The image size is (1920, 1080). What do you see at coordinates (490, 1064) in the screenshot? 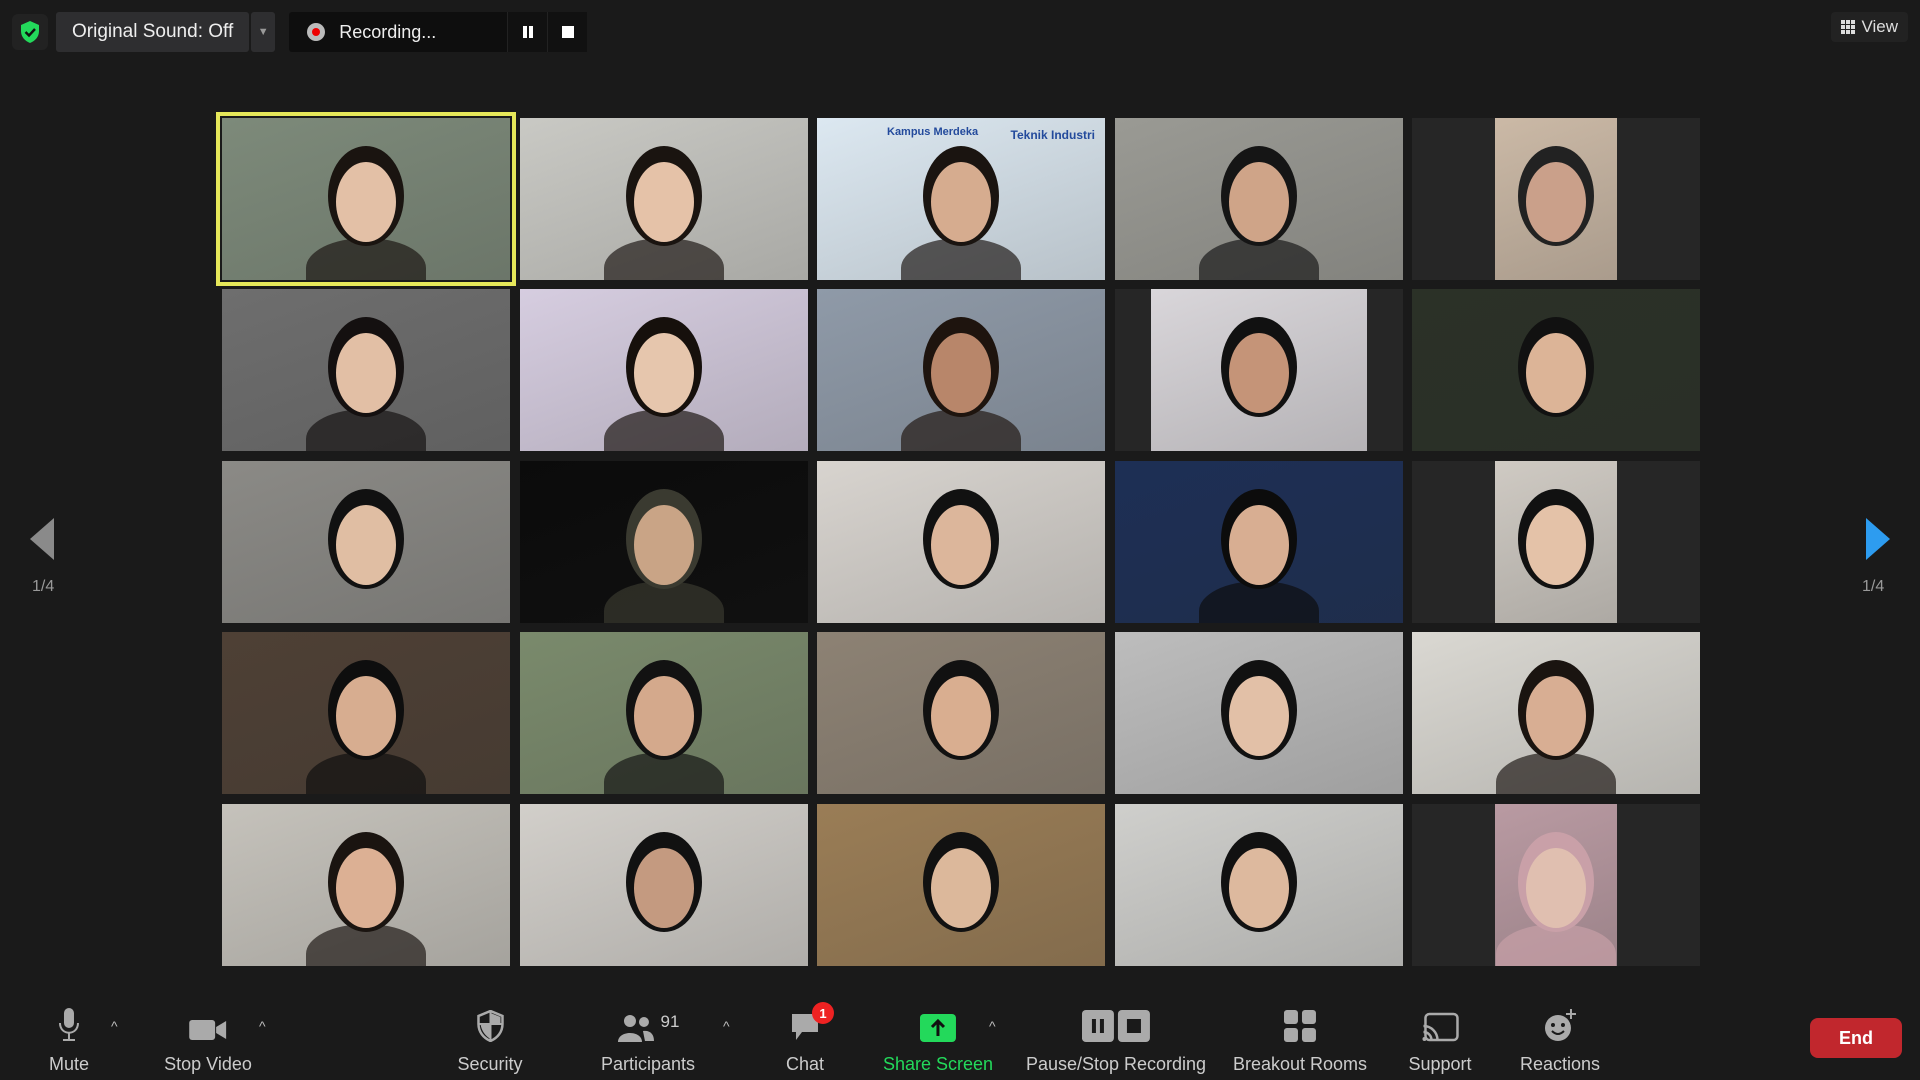
I see `security-label: Security` at bounding box center [490, 1064].